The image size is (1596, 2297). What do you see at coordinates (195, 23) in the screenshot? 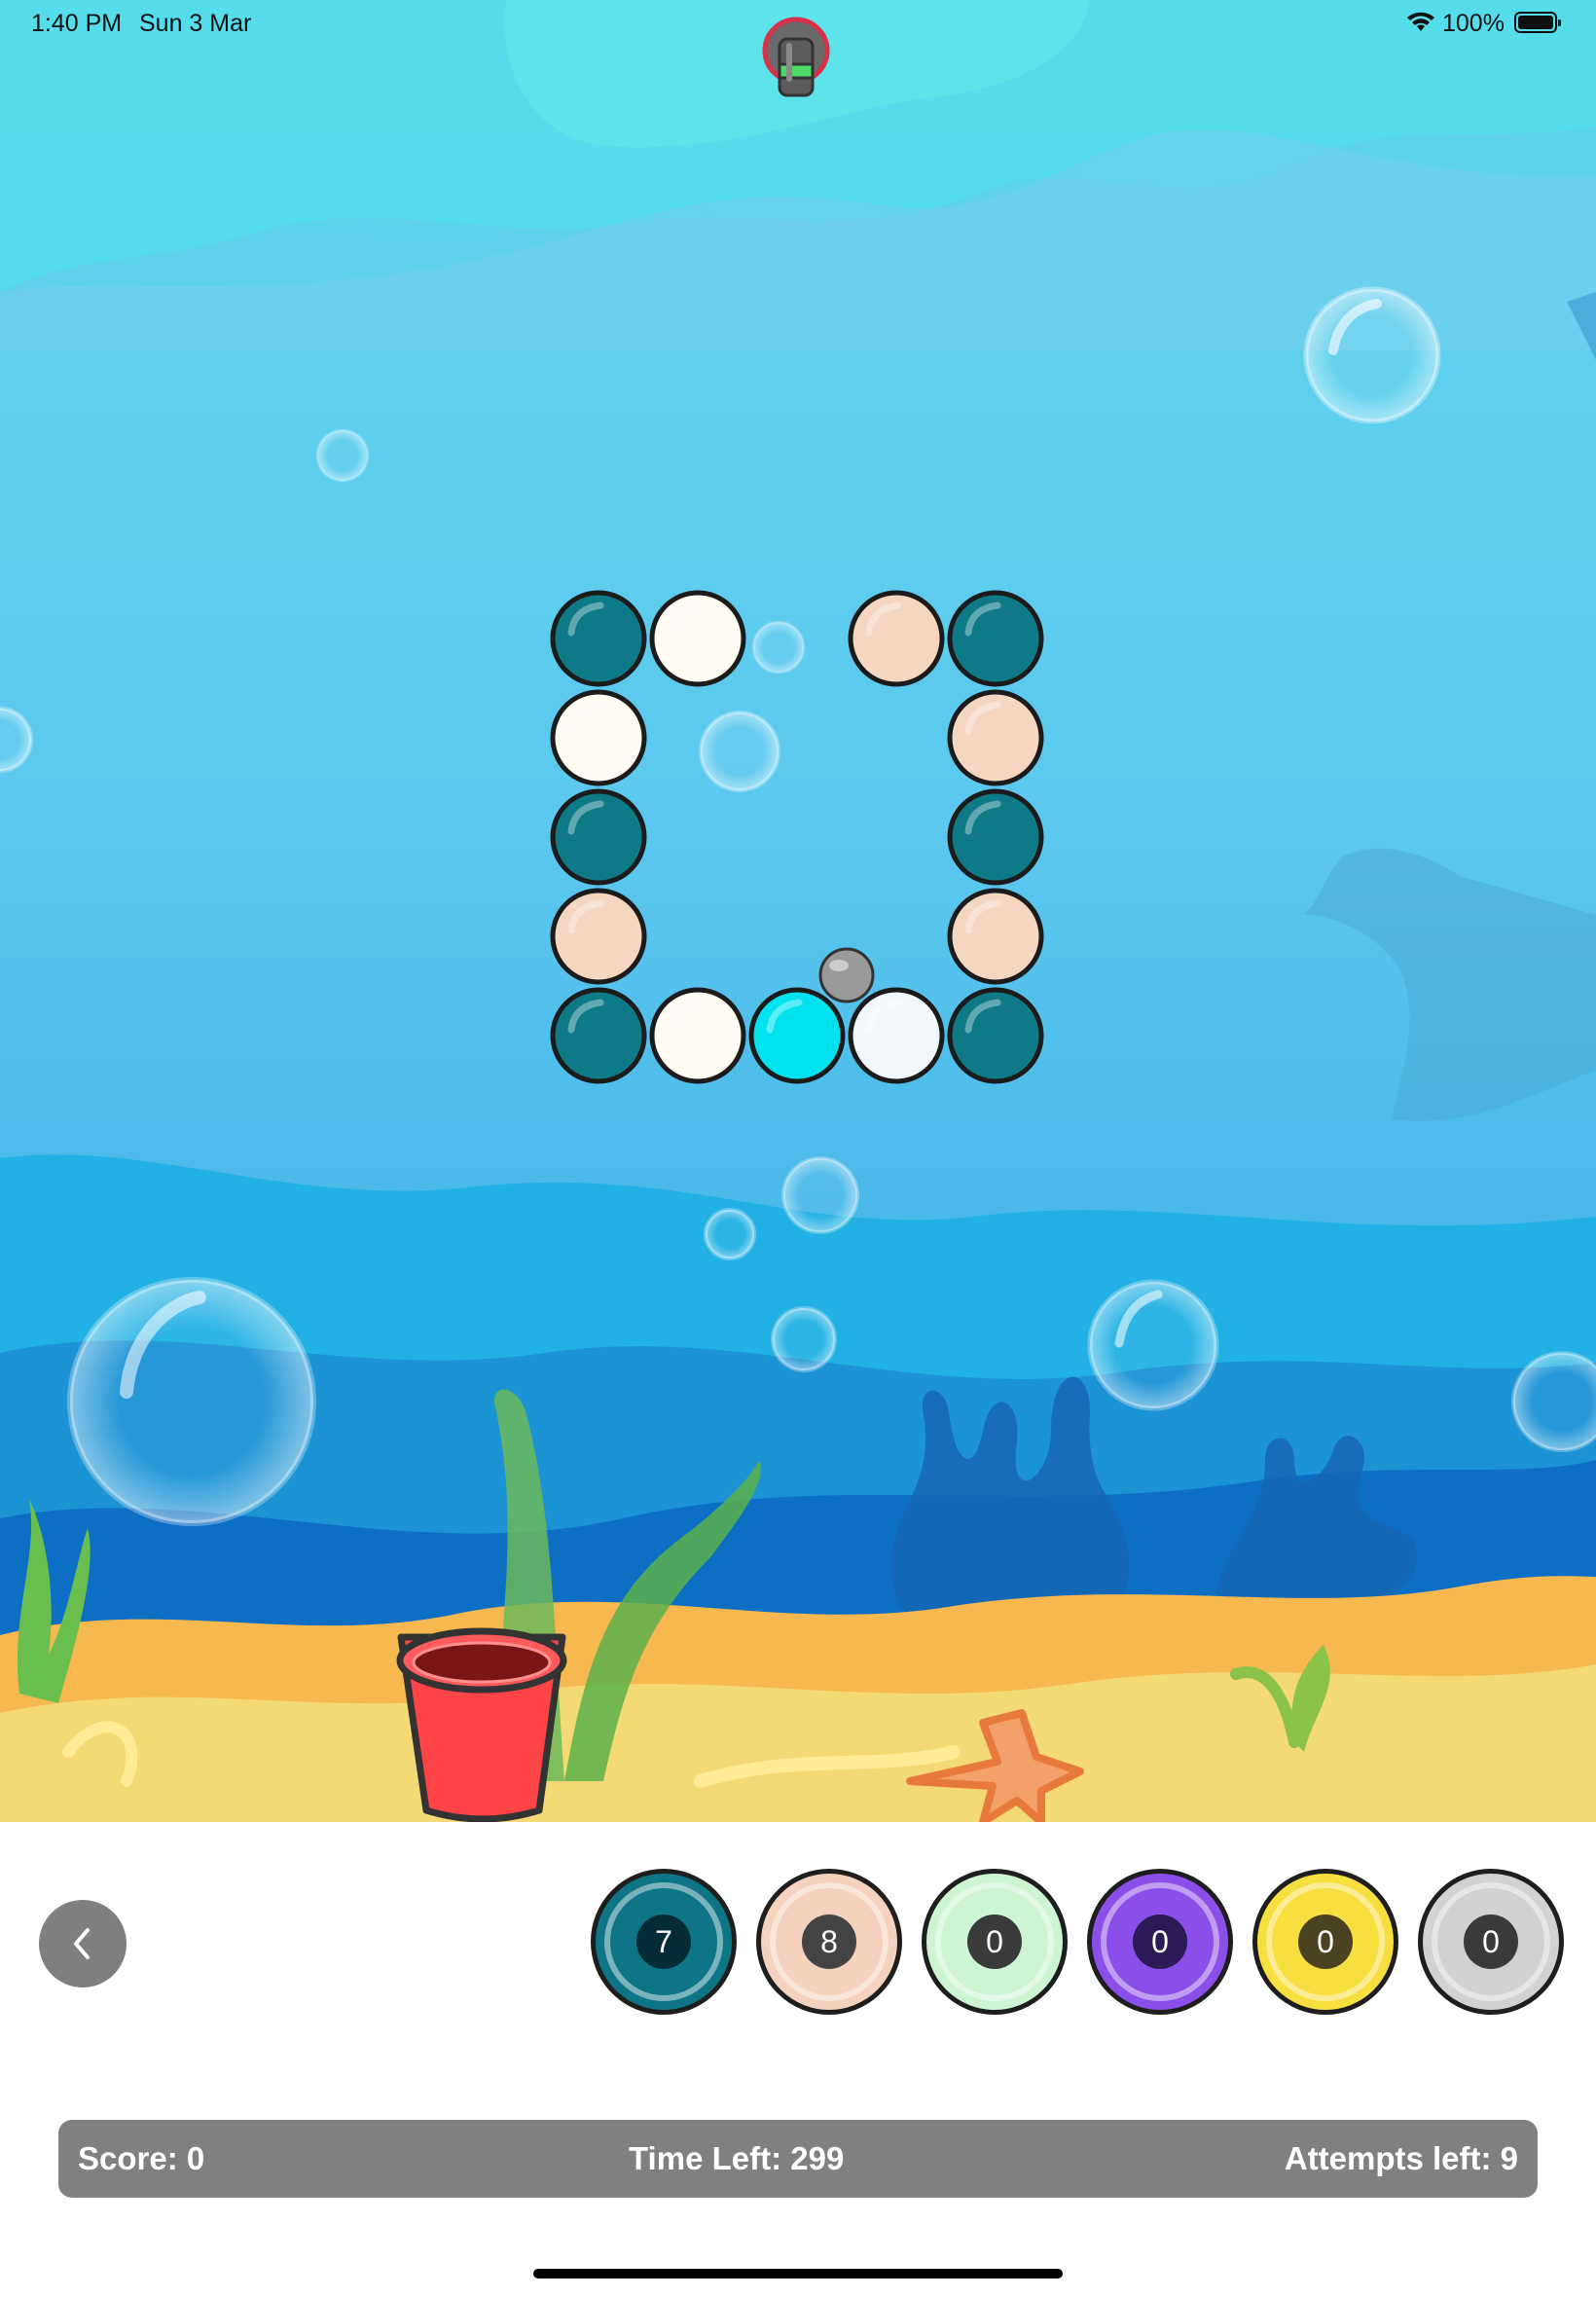
I see `status-date: Sun 3 Mar` at bounding box center [195, 23].